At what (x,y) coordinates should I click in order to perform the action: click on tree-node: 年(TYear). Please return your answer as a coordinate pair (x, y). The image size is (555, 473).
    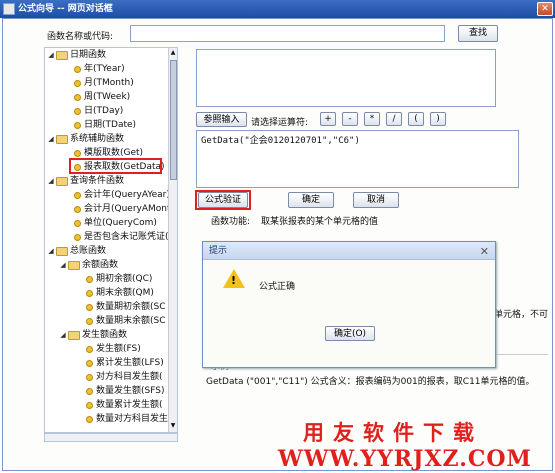
    Looking at the image, I should click on (99, 69).